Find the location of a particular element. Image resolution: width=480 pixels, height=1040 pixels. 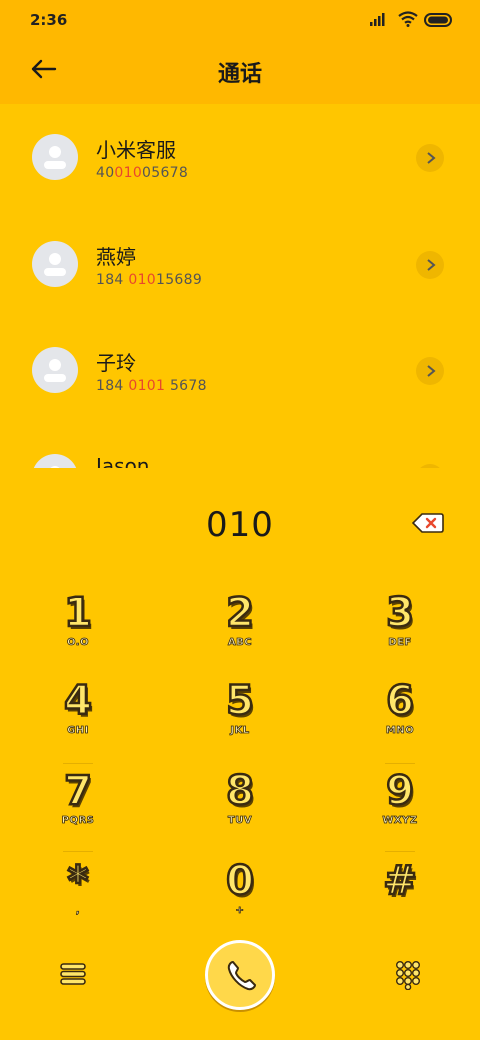

keypad-toggle-button is located at coordinates (408, 977).